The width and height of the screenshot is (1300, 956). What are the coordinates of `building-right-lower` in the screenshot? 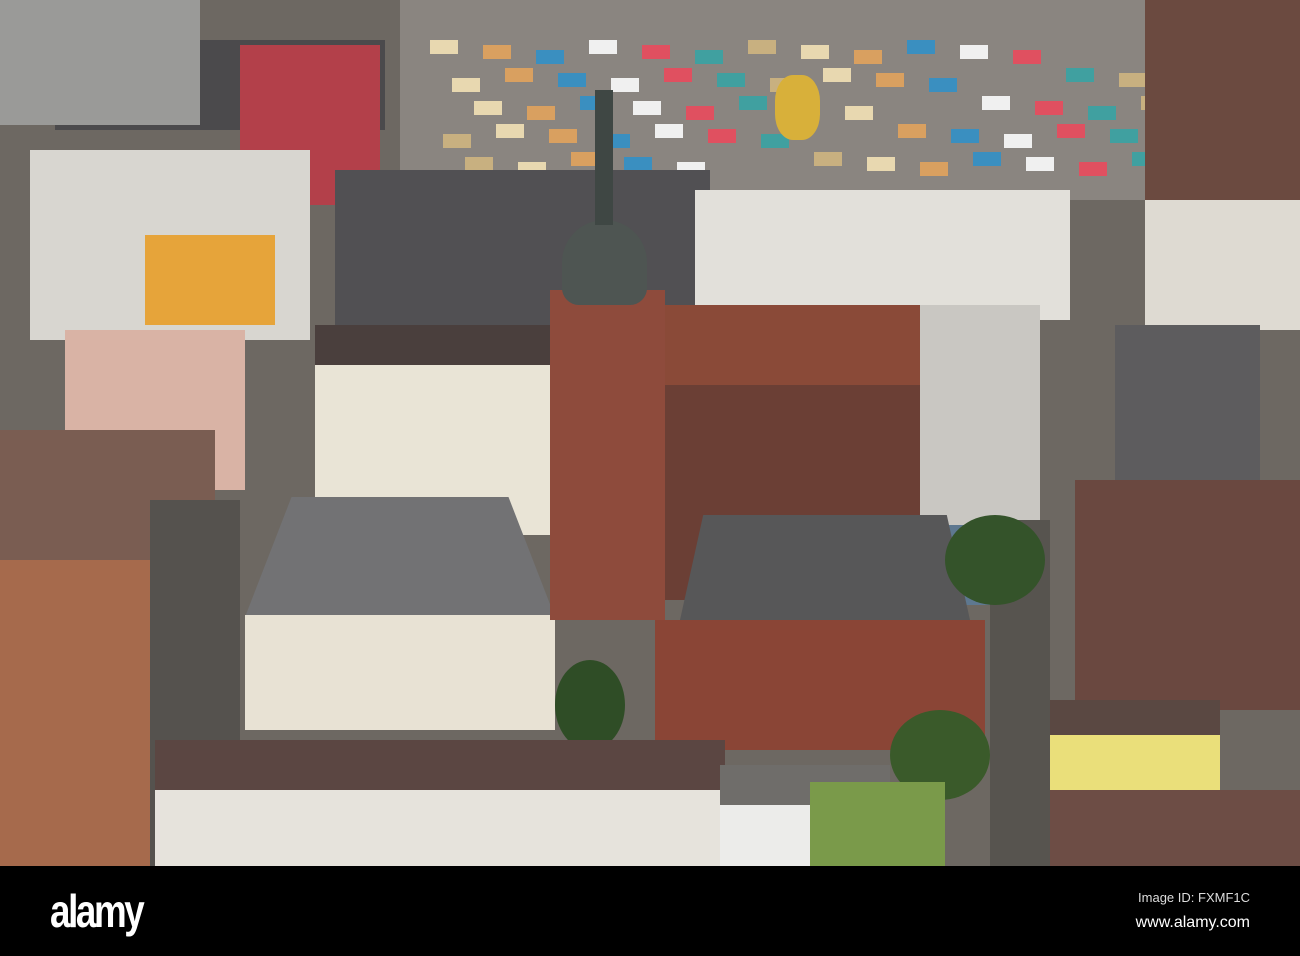 It's located at (1187, 595).